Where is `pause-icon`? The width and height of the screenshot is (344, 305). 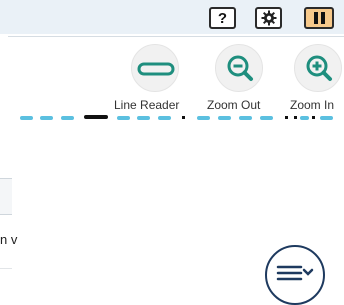
pause-icon is located at coordinates (319, 18).